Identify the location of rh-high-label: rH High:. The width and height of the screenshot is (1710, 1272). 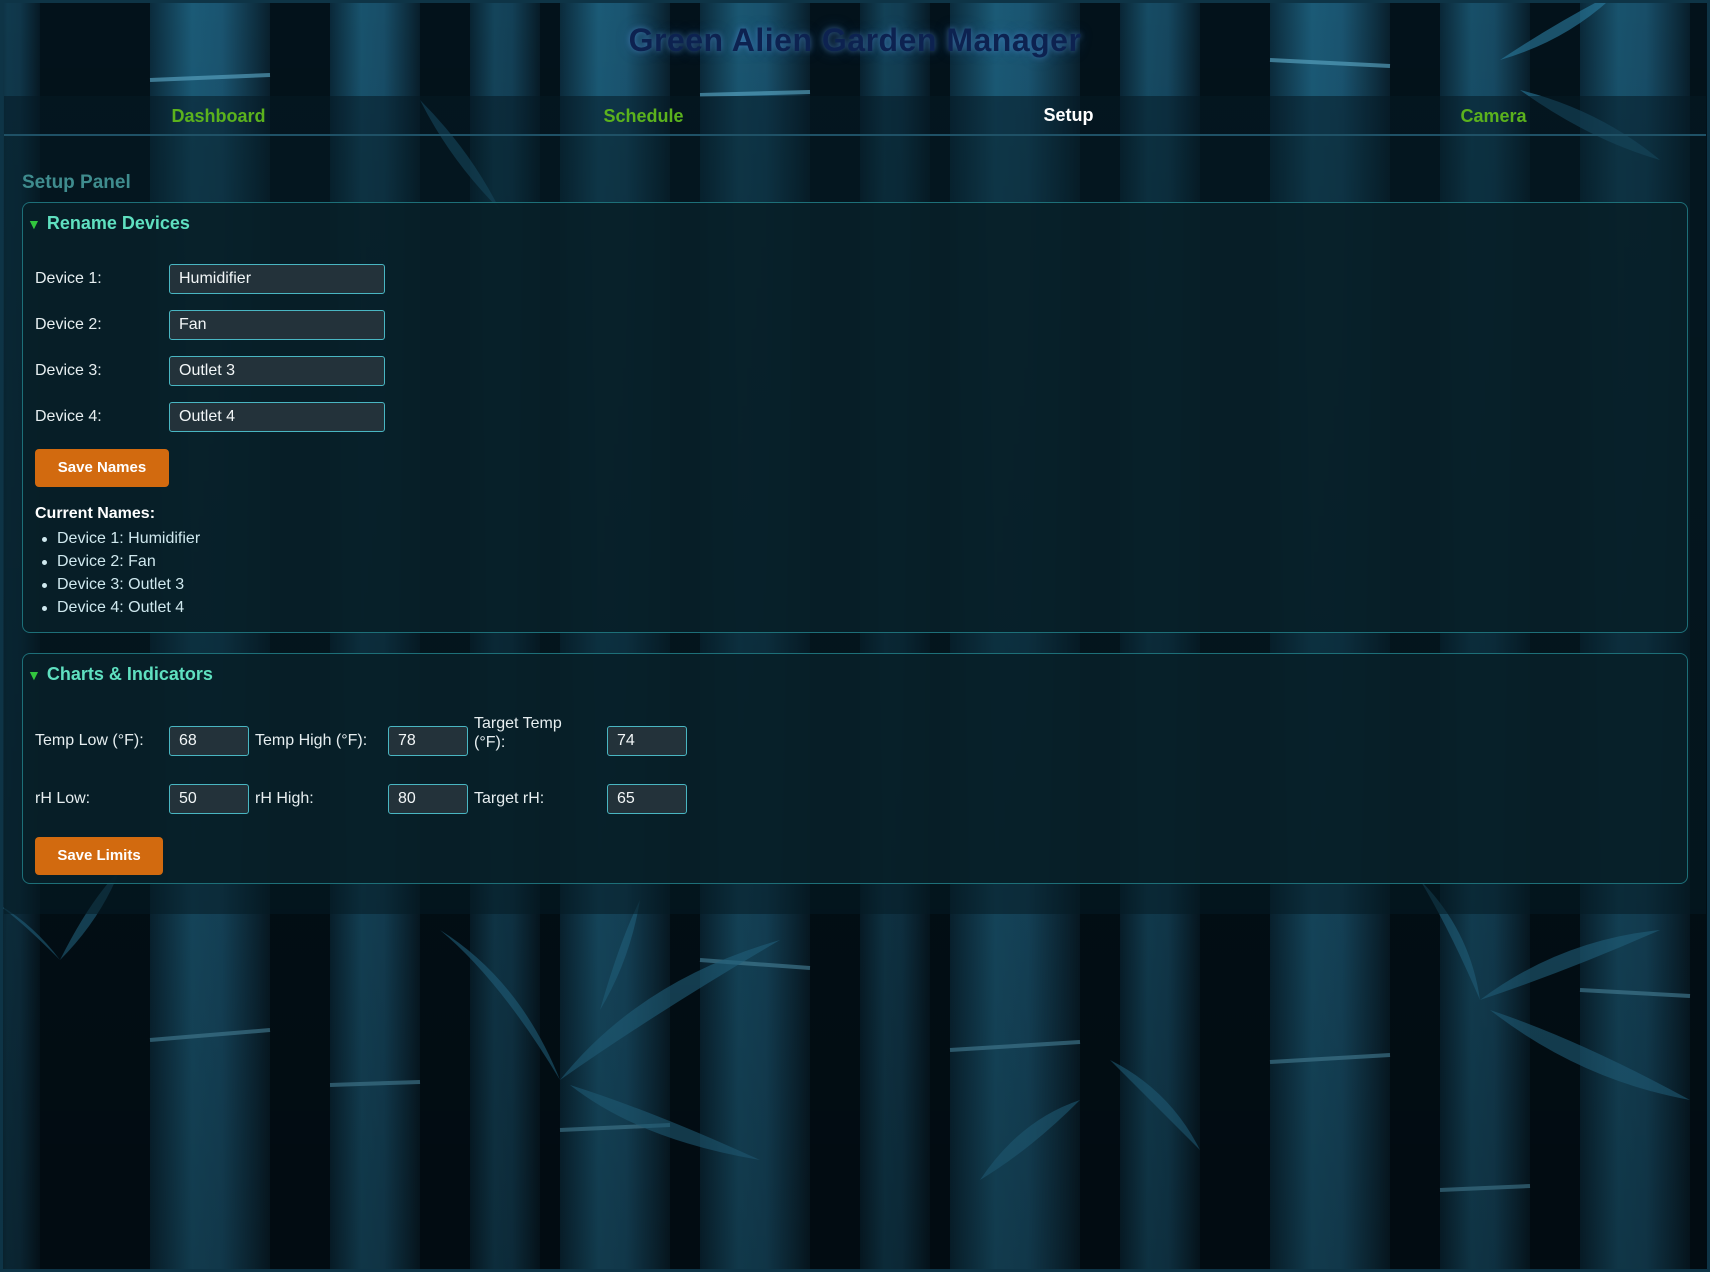
(284, 798).